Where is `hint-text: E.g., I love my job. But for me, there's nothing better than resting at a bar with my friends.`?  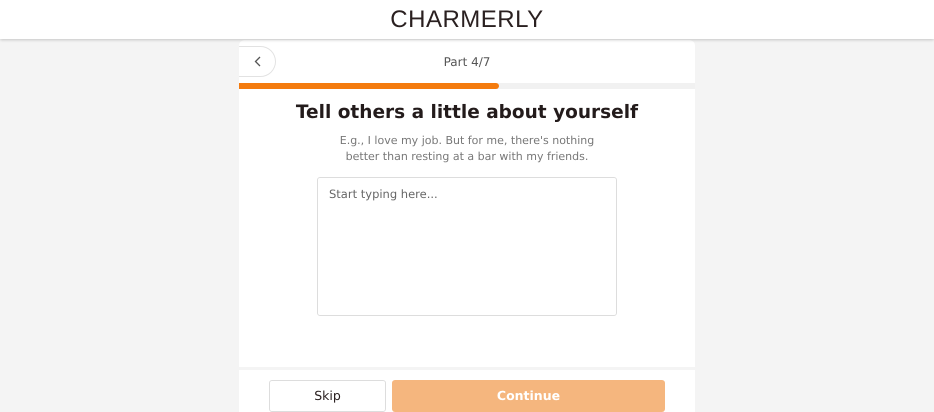
hint-text: E.g., I love my job. But for me, there's nothing better than resting at a bar with my friends. is located at coordinates (467, 148).